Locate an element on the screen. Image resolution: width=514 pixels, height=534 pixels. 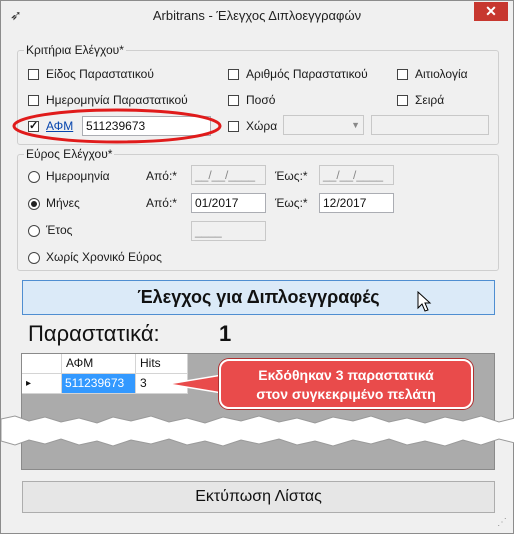
amount-checkbox is located at coordinates (233, 100).